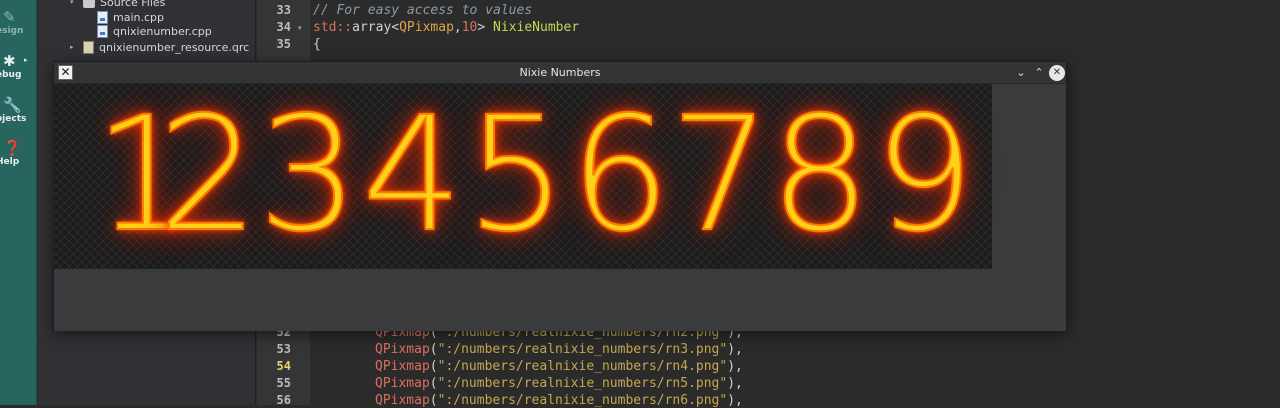 The image size is (1280, 408). I want to click on bug-icon: ✱, so click(9, 61).